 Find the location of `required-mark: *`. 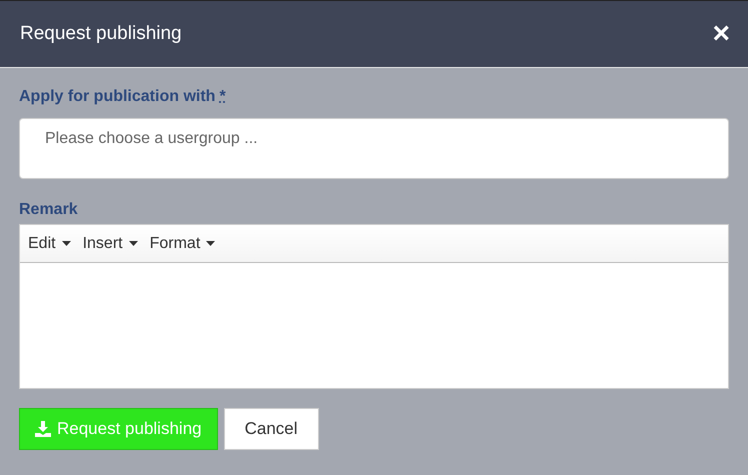

required-mark: * is located at coordinates (222, 96).